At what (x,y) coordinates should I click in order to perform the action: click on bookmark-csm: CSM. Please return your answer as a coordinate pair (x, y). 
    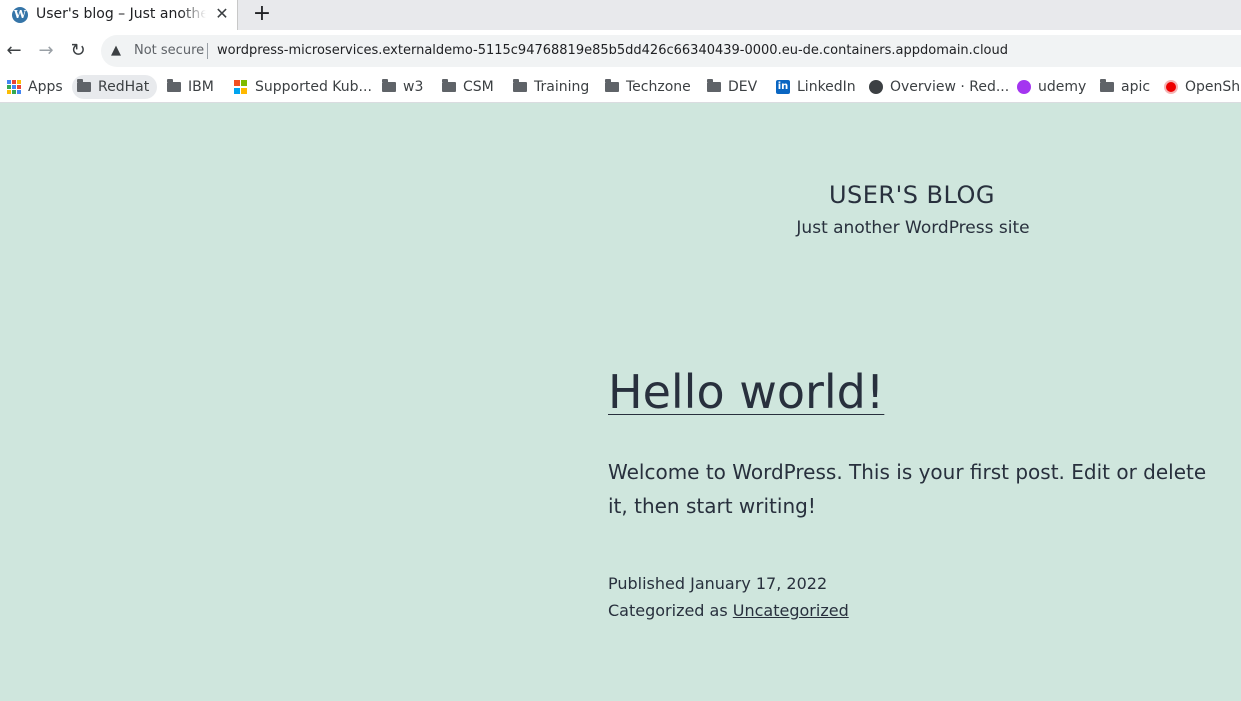
    Looking at the image, I should click on (465, 87).